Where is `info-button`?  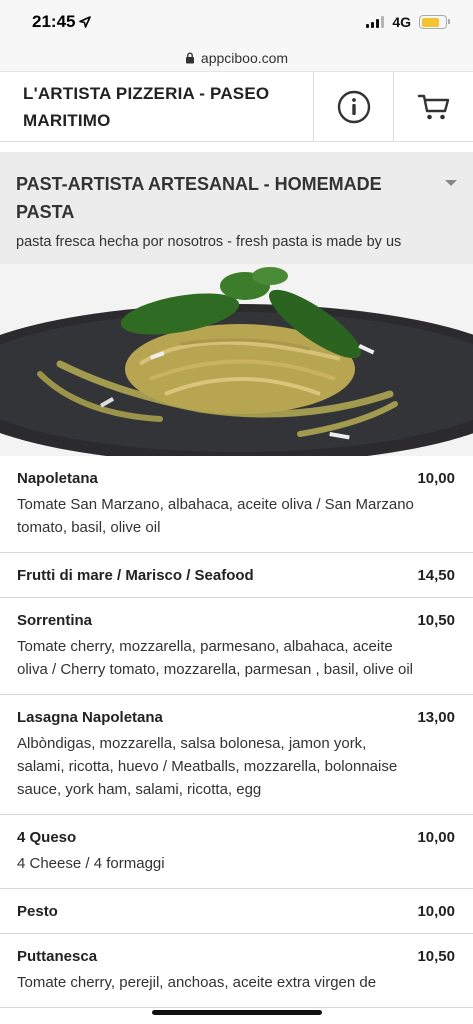
info-button is located at coordinates (353, 106).